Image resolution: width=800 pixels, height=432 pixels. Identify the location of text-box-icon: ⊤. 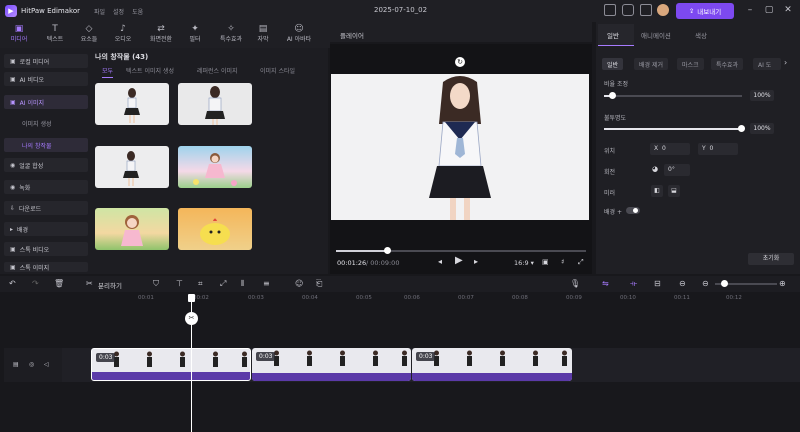
(179, 284).